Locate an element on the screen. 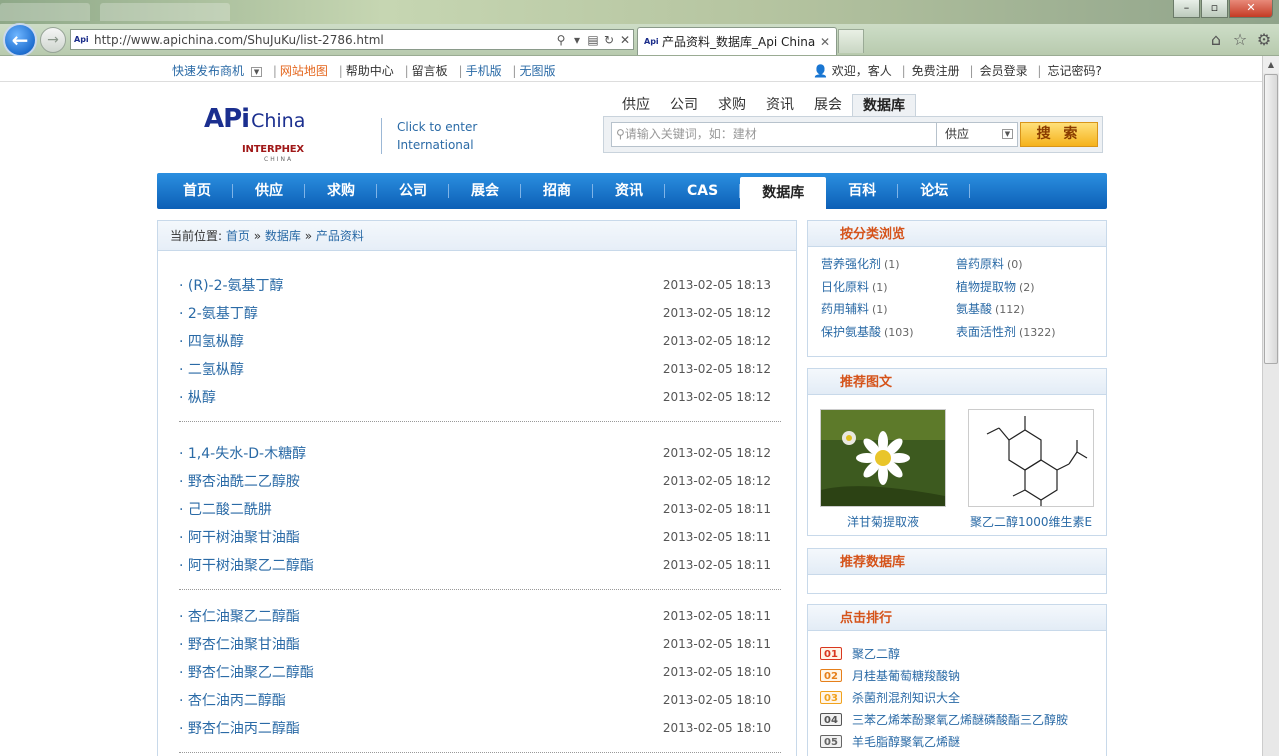 The width and height of the screenshot is (1279, 756). product-link: · 己二酸二酰肼 is located at coordinates (225, 509).